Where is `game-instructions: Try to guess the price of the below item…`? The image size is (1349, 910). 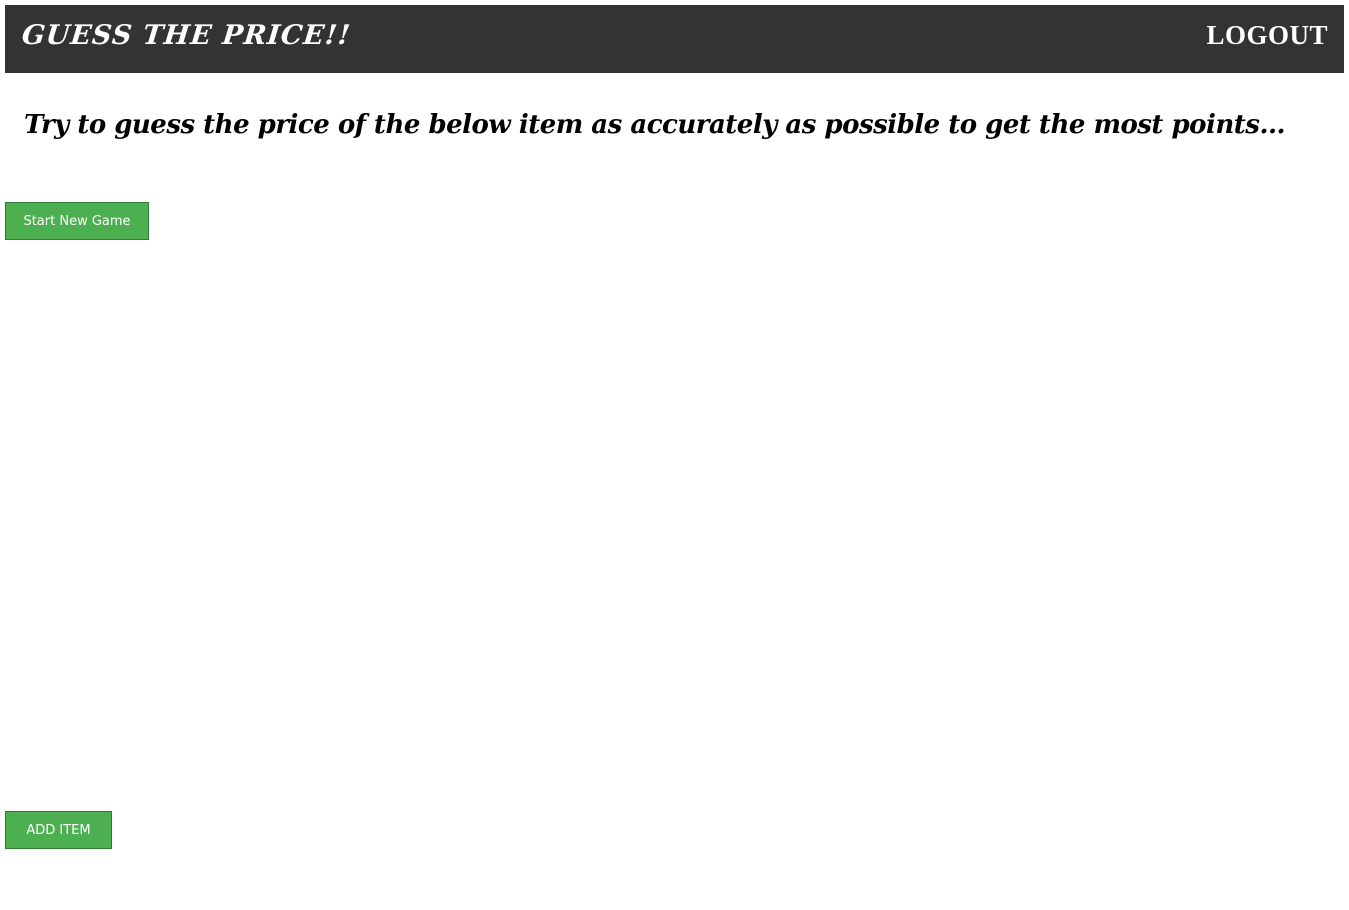
game-instructions: Try to guess the price of the below item… is located at coordinates (655, 125).